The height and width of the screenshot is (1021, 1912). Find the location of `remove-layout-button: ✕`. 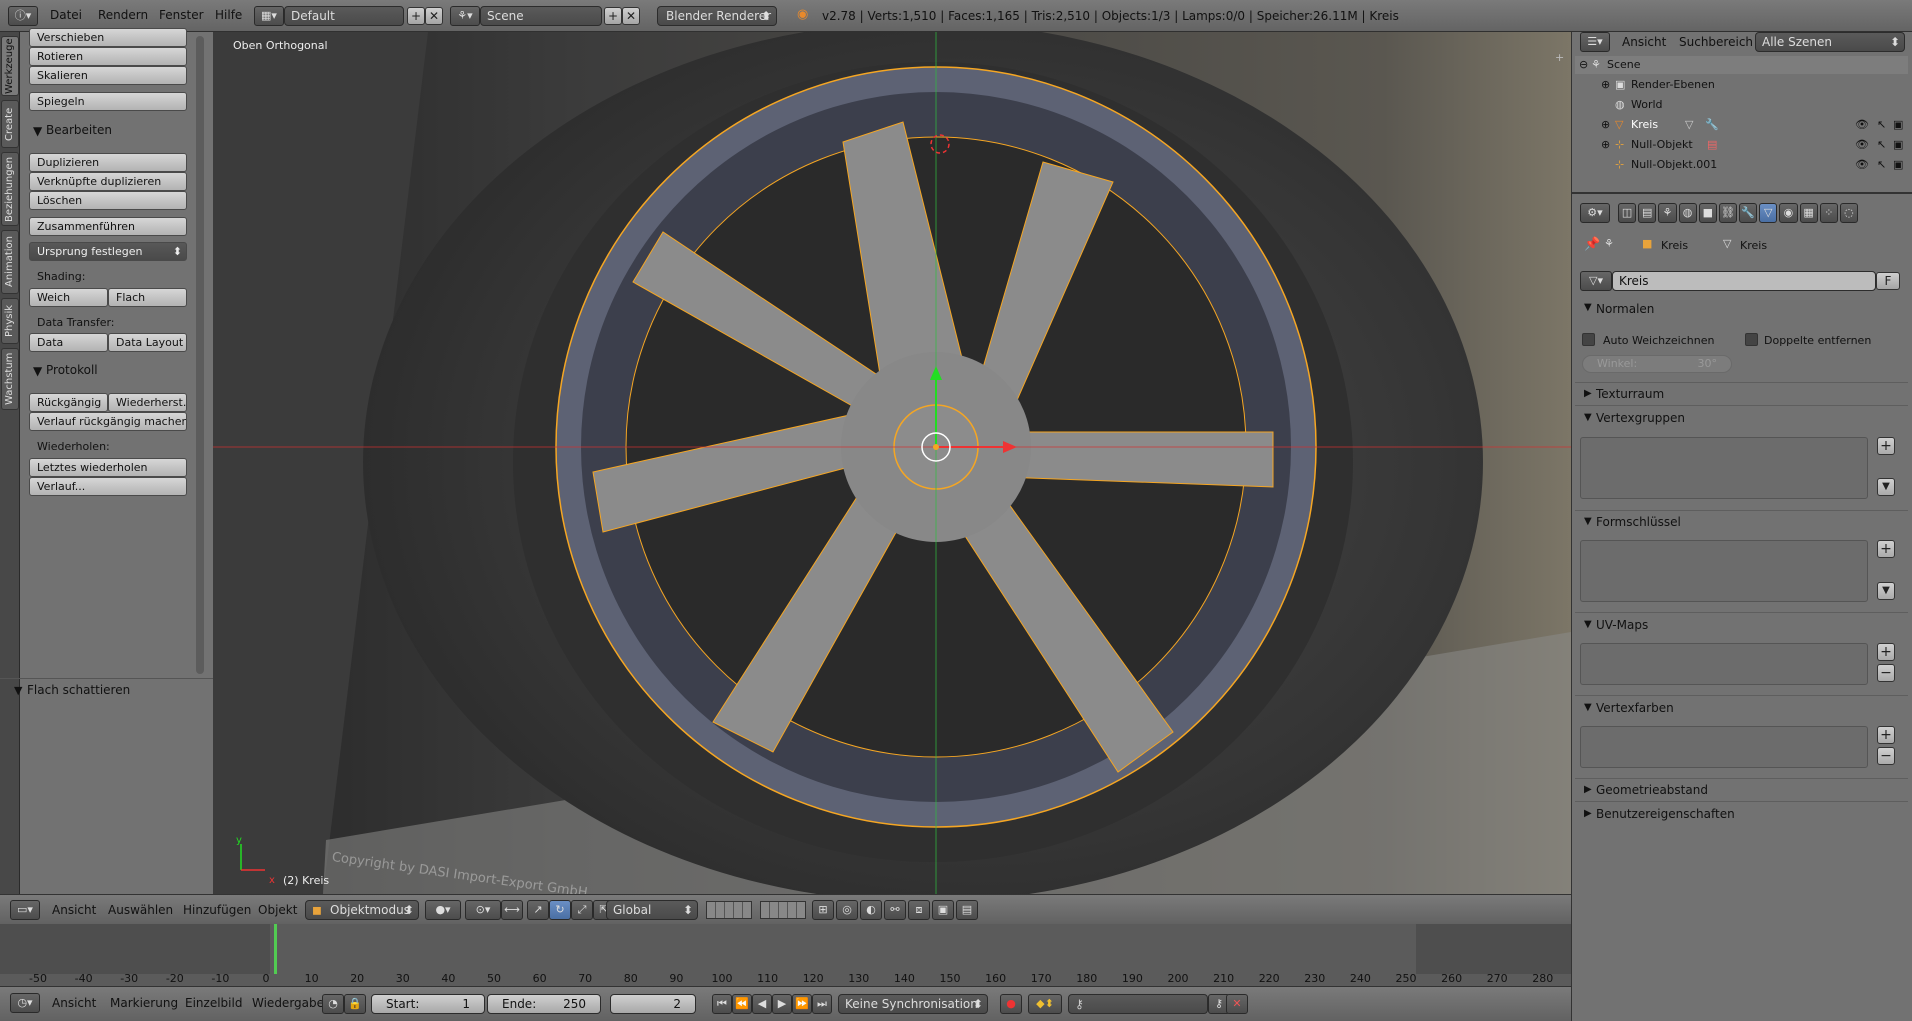

remove-layout-button: ✕ is located at coordinates (434, 16).